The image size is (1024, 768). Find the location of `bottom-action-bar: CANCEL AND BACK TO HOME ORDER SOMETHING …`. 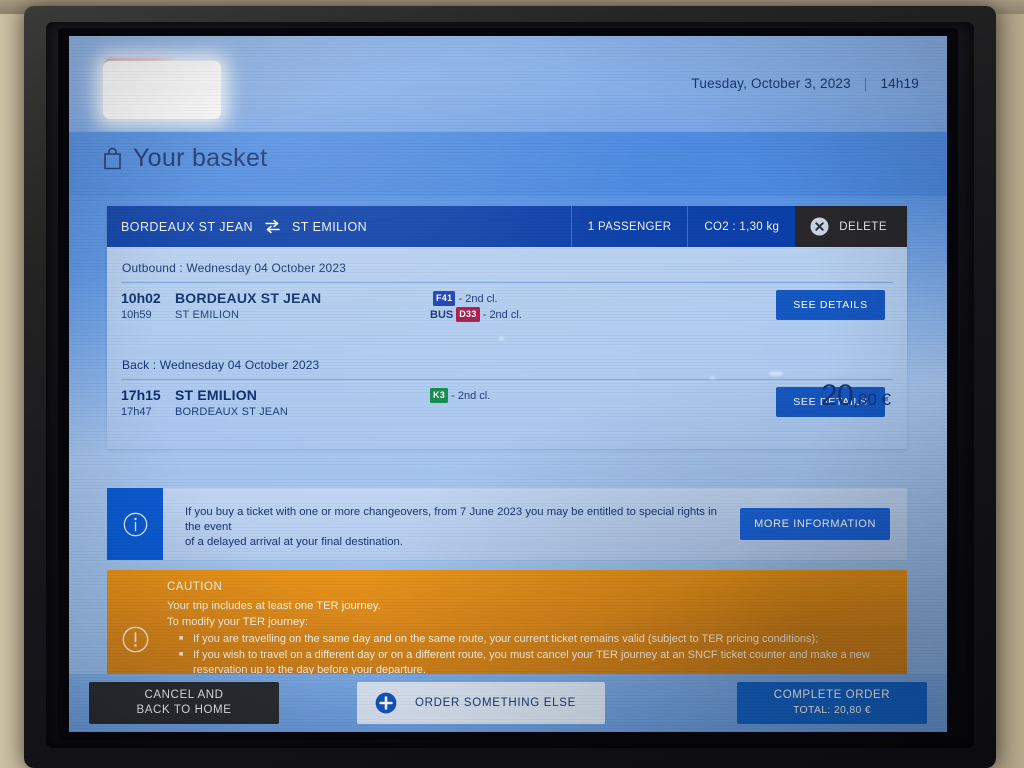

bottom-action-bar: CANCEL AND BACK TO HOME ORDER SOMETHING … is located at coordinates (508, 703).